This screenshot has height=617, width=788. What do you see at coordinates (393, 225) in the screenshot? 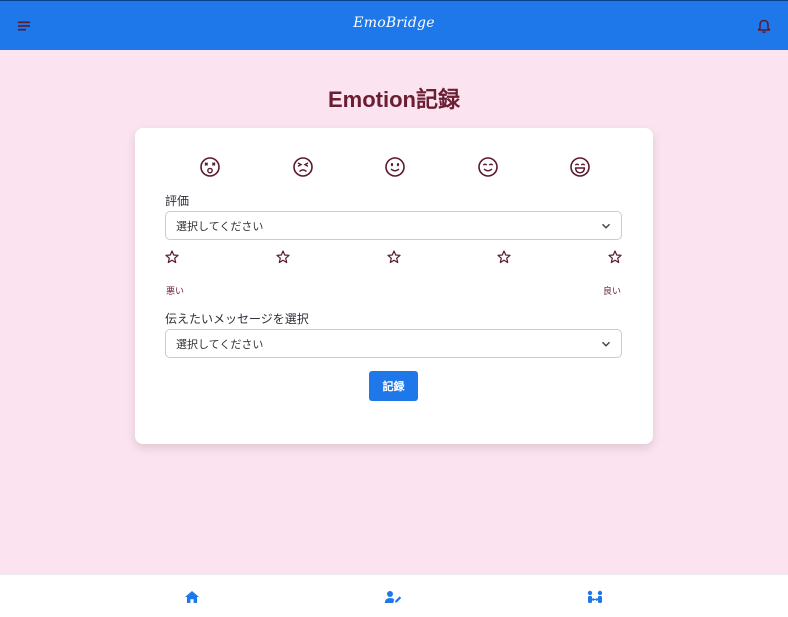
I see `rating-select: 選択してください` at bounding box center [393, 225].